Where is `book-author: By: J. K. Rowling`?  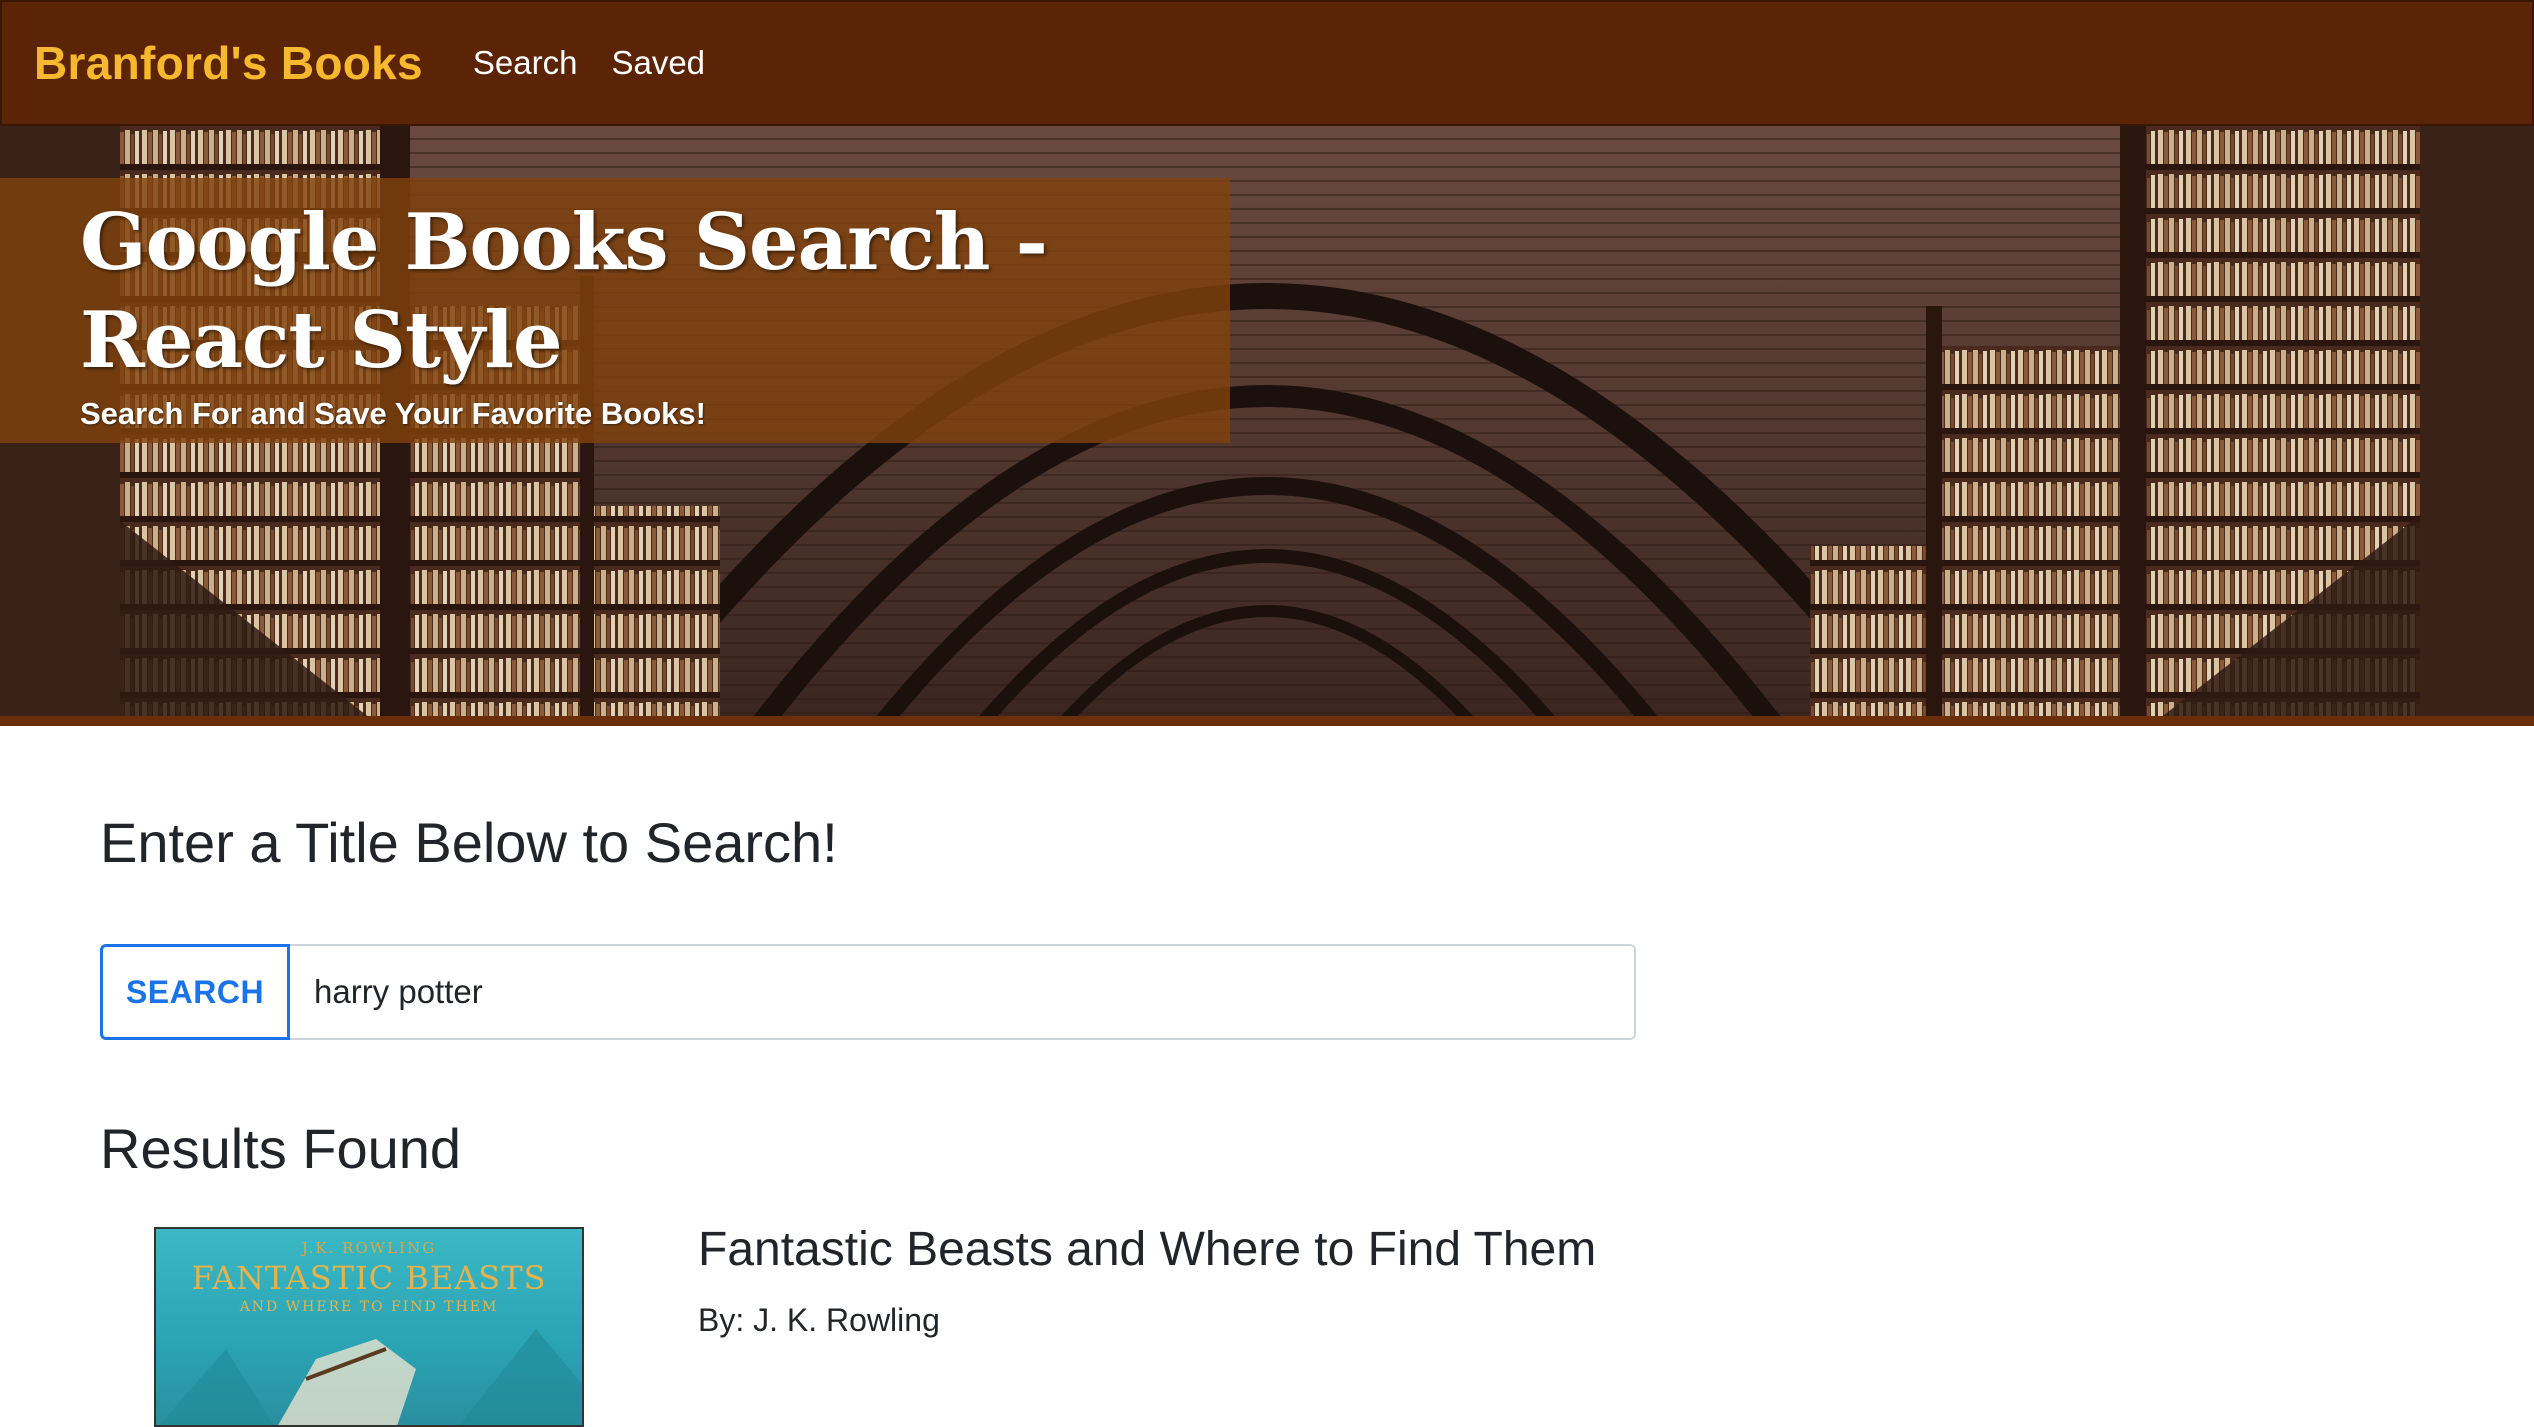 book-author: By: J. K. Rowling is located at coordinates (819, 1320).